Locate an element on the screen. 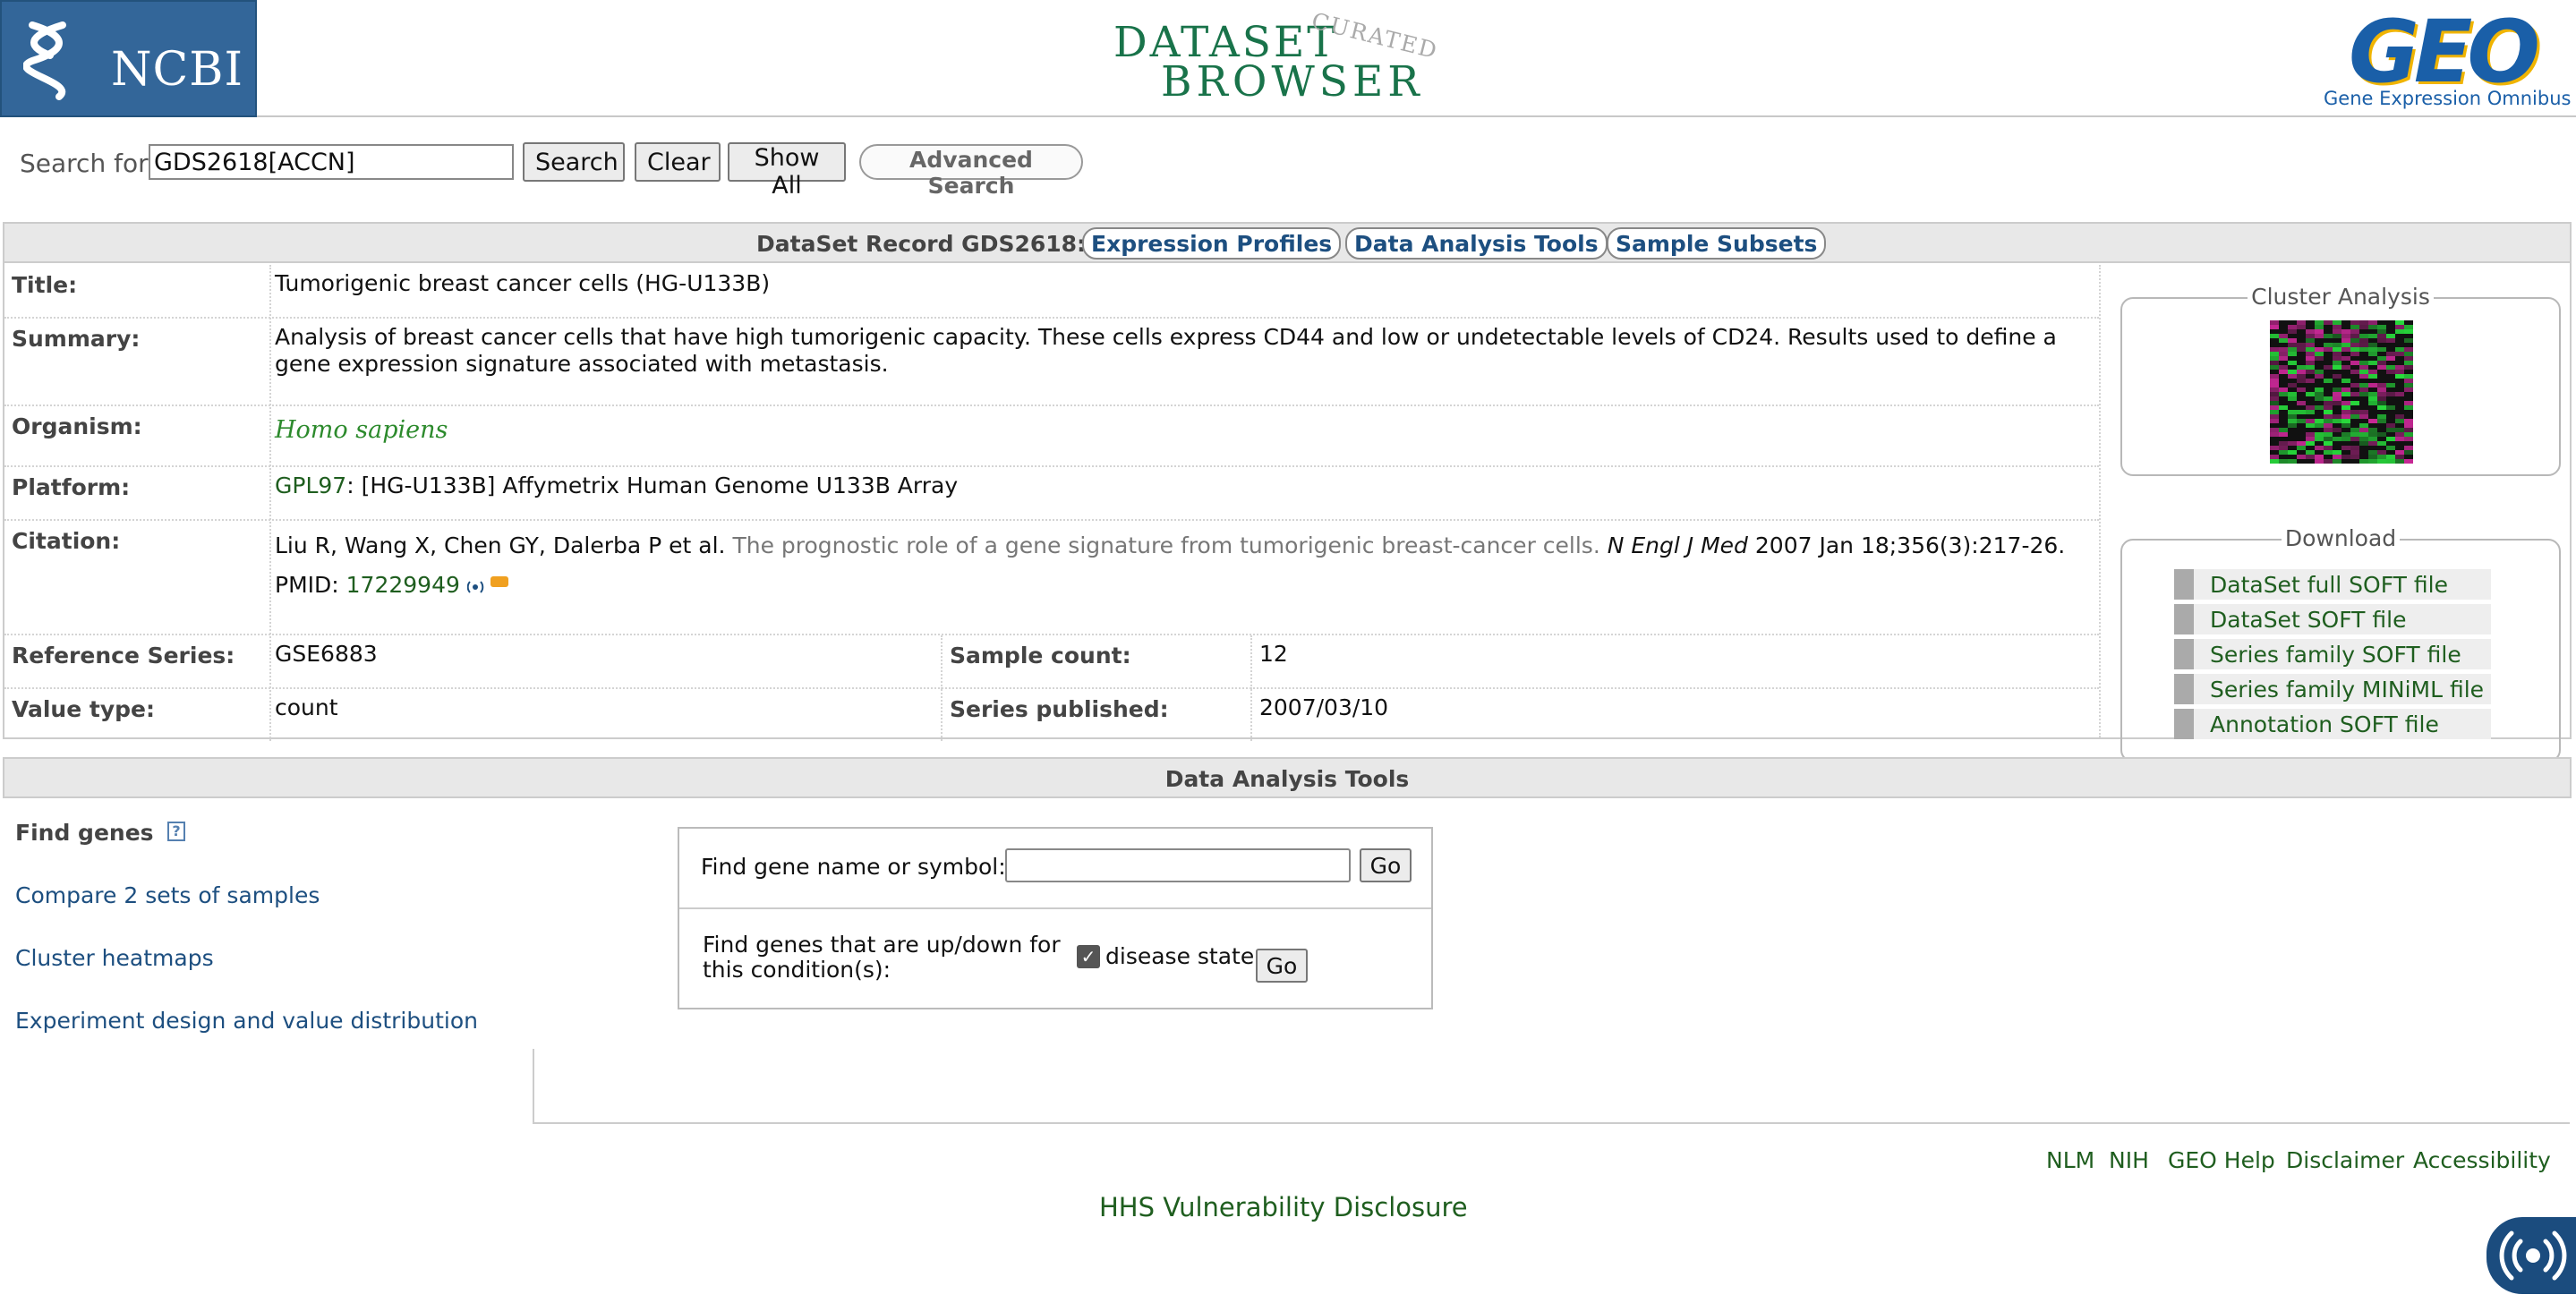 The width and height of the screenshot is (2576, 1303). geo-logo: GEO Gene Expression Omnibus is located at coordinates (2445, 57).